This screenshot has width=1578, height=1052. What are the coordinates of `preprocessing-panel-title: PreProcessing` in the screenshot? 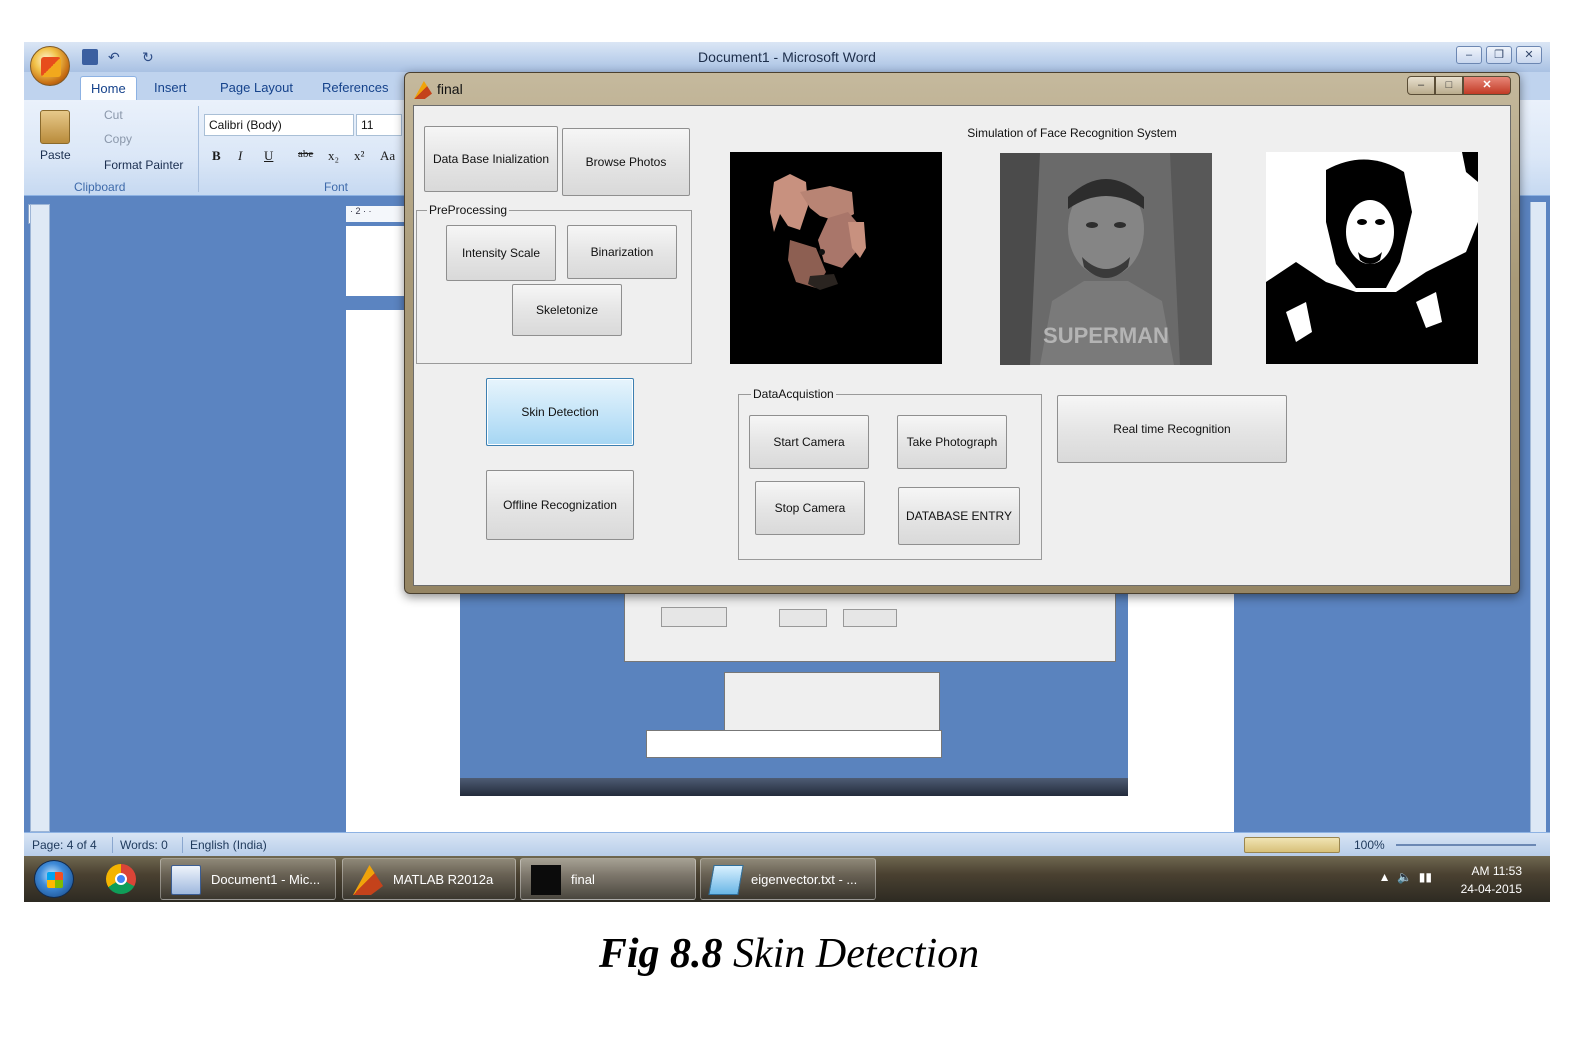 It's located at (468, 210).